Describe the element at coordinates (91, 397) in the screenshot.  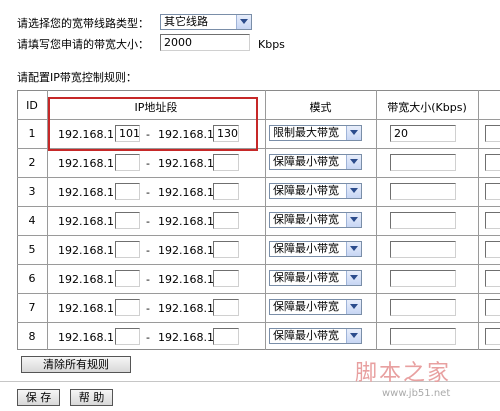
I see `help-button: 帮 助` at that location.